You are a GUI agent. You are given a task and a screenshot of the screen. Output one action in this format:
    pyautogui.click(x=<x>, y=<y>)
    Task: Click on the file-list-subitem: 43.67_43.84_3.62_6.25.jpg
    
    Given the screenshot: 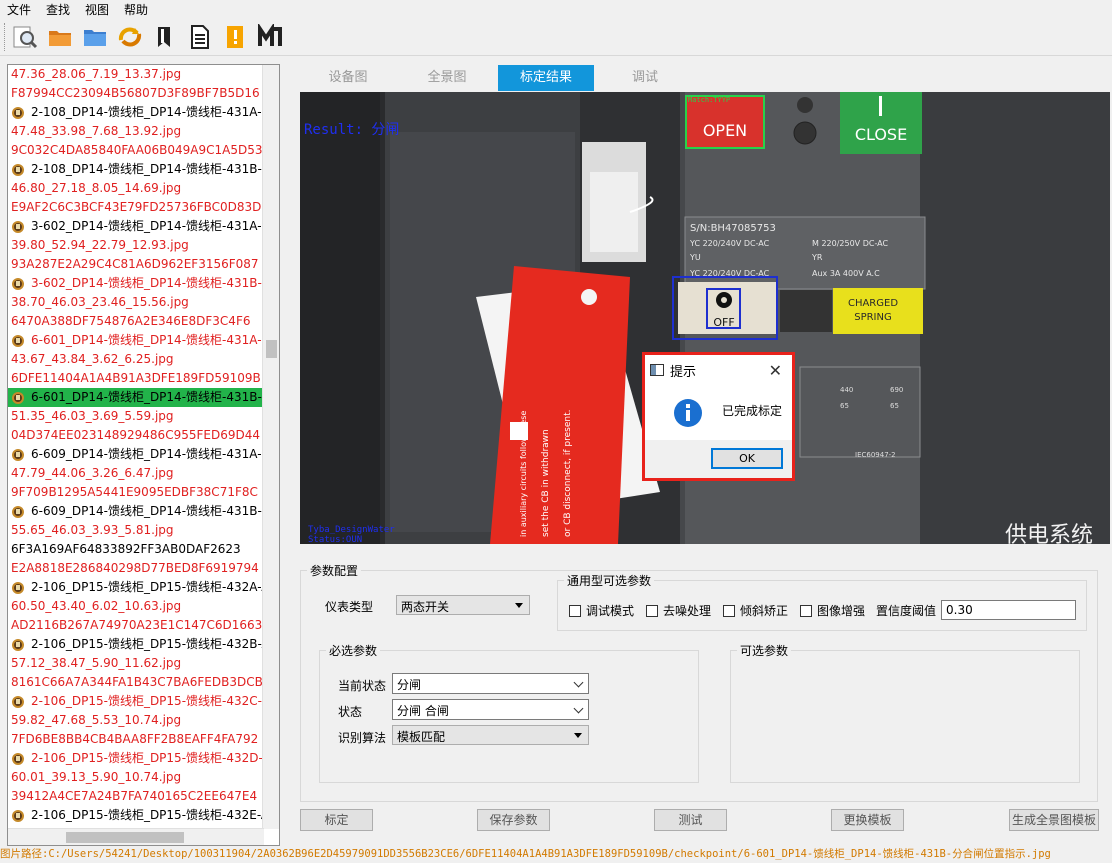 What is the action you would take?
    pyautogui.click(x=143, y=359)
    